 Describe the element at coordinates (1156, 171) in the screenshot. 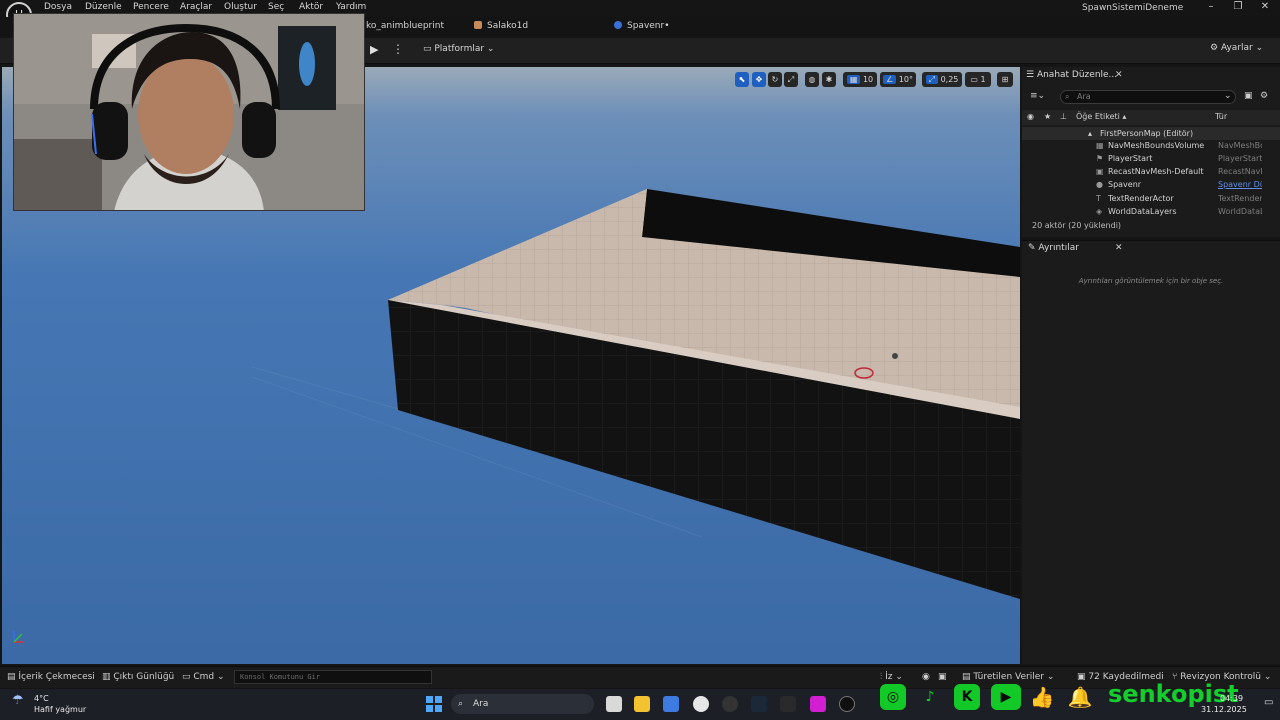

I see `row-label: RecastNavMesh-Default` at that location.